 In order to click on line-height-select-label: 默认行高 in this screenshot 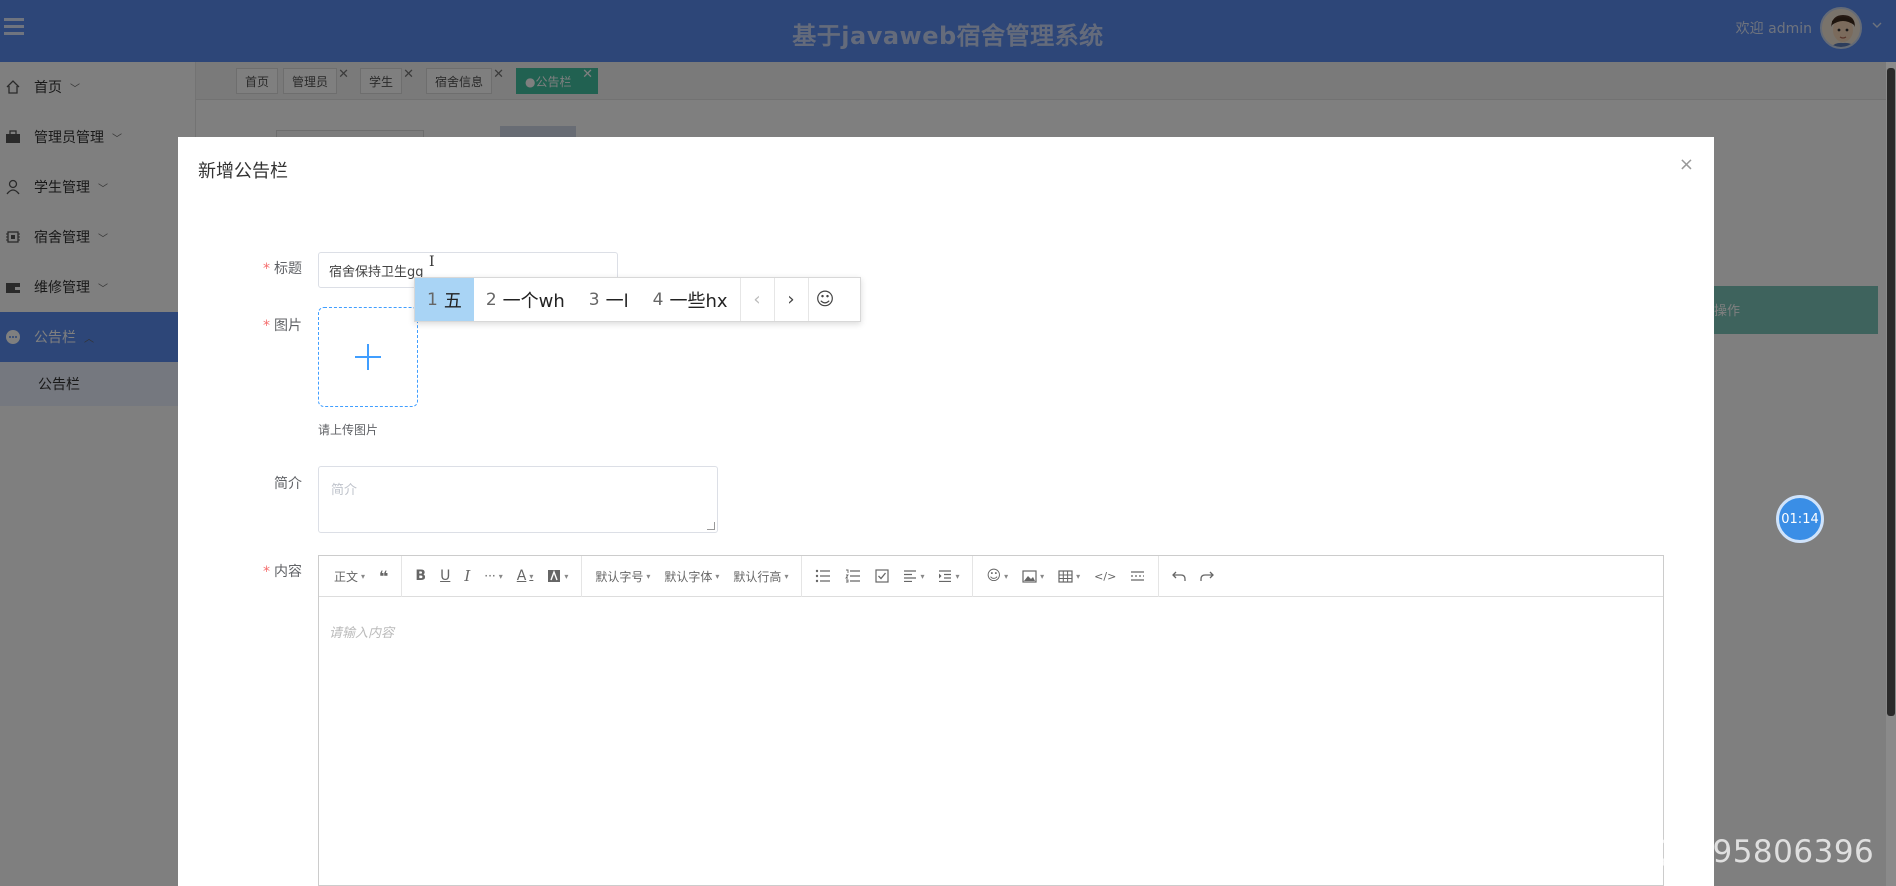, I will do `click(757, 576)`.